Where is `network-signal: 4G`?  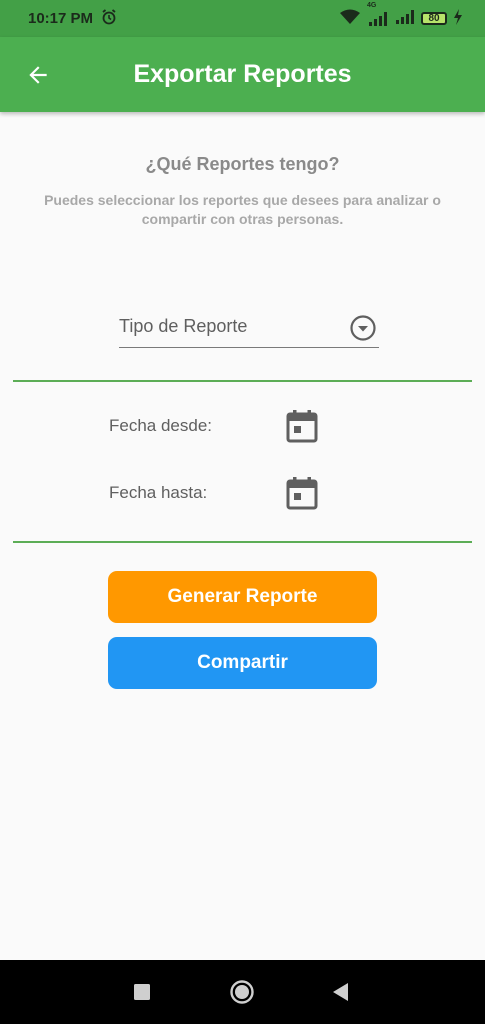
network-signal: 4G is located at coordinates (378, 14).